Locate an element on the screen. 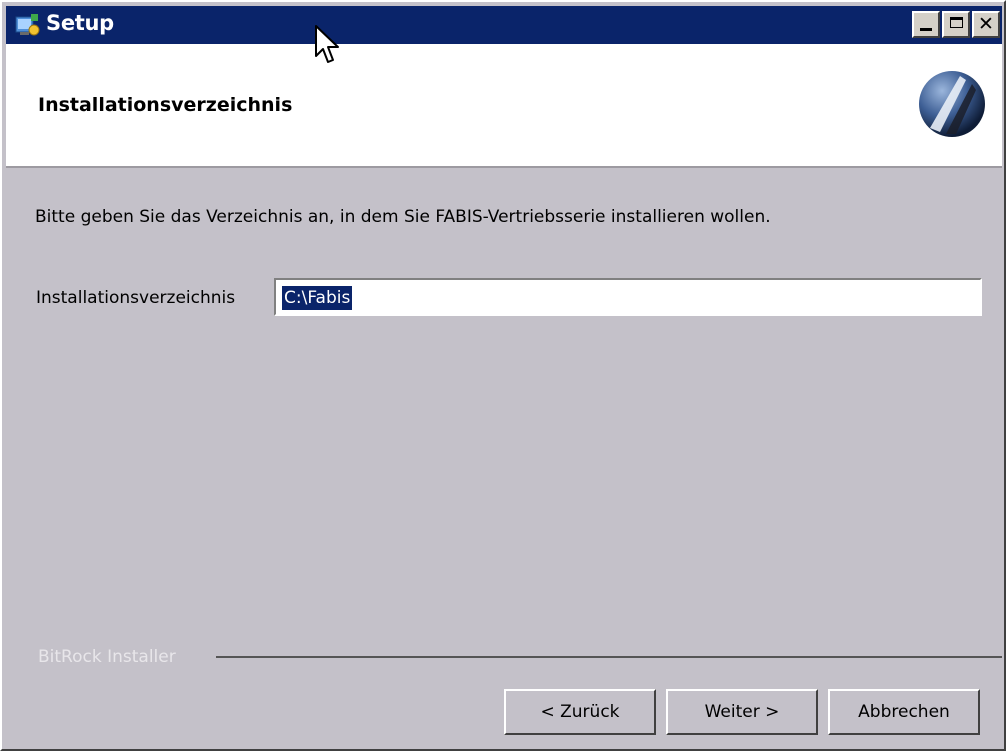 Image resolution: width=1006 pixels, height=751 pixels. directory-input: C:\Fabis is located at coordinates (628, 297).